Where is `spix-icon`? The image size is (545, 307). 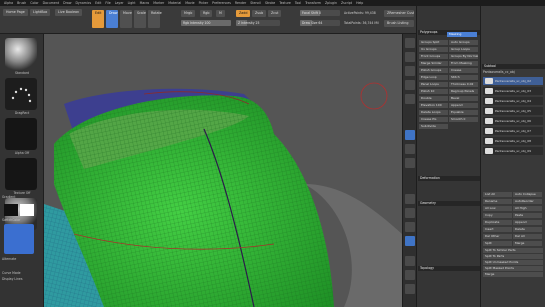
spix-icon is located at coordinates (410, 57).